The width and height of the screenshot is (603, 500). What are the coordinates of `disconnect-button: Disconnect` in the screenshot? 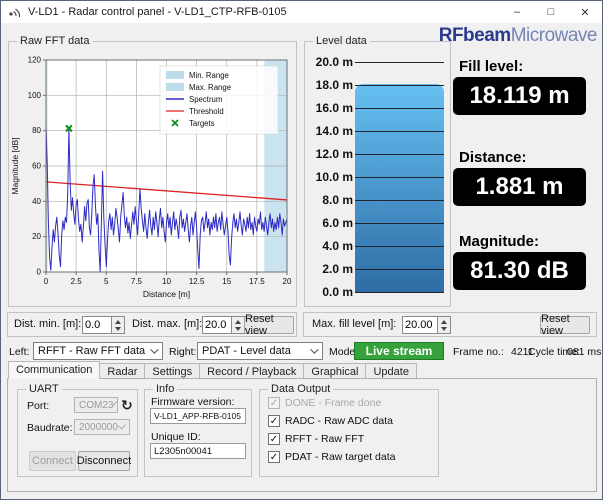 It's located at (104, 461).